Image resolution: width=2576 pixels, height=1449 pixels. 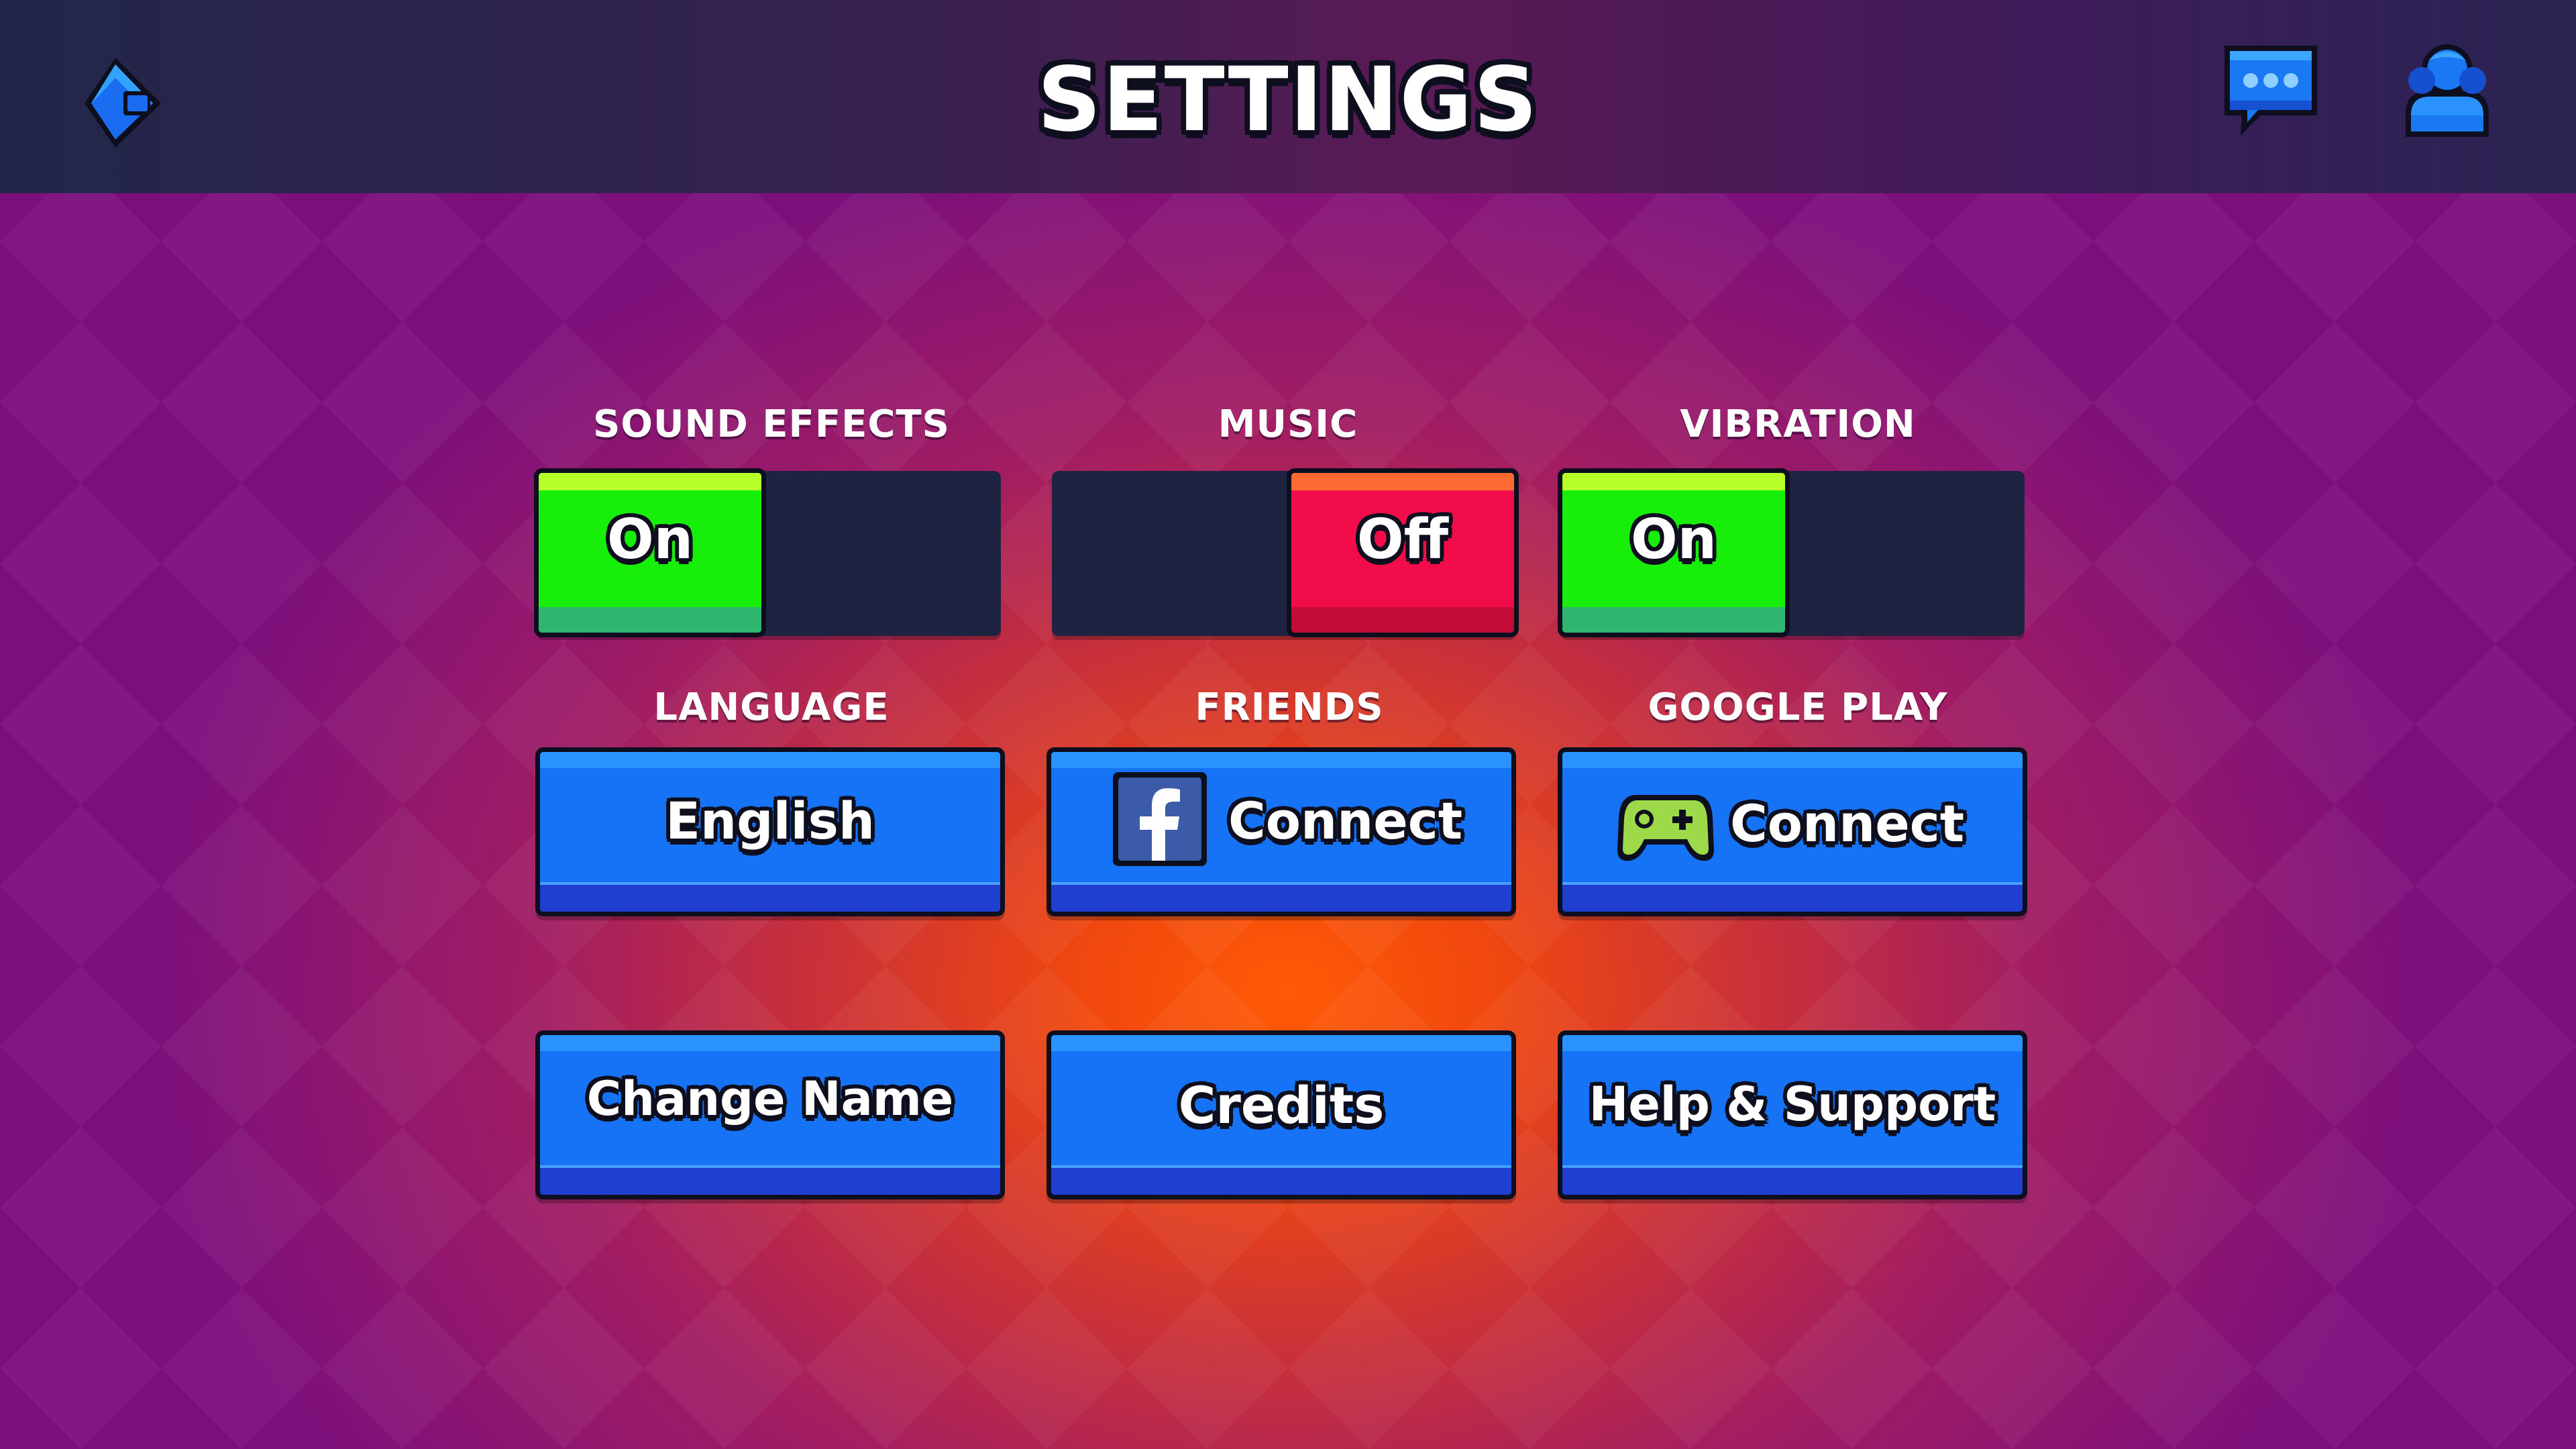 I want to click on google-play-connect-label: Connect, so click(x=1847, y=823).